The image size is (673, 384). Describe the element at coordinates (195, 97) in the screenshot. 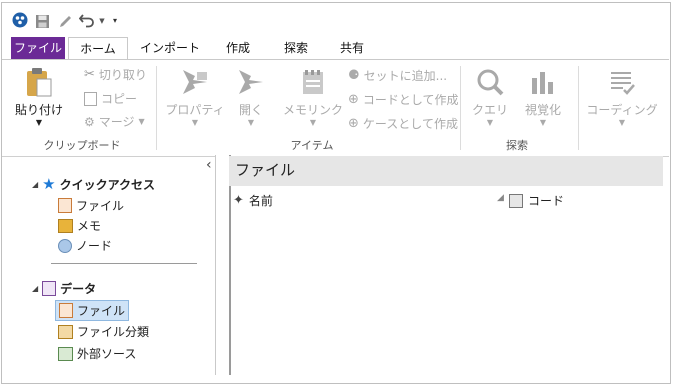

I see `properties-button: プロパティ ▼` at that location.